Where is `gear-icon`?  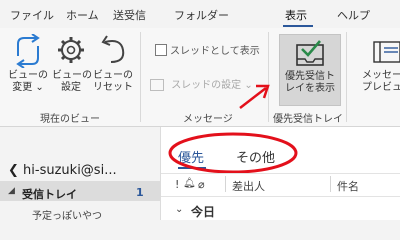 gear-icon is located at coordinates (71, 50).